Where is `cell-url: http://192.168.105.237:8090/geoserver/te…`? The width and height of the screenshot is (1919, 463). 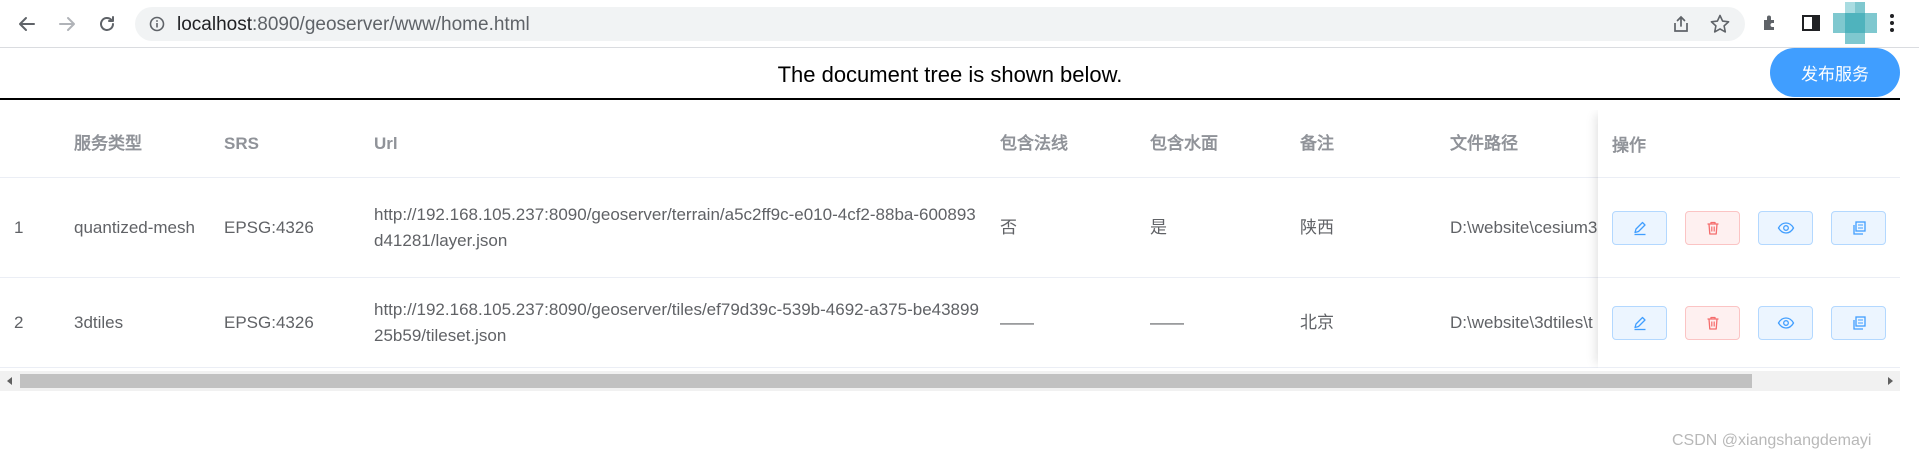
cell-url: http://192.168.105.237:8090/geoserver/te… is located at coordinates (675, 227).